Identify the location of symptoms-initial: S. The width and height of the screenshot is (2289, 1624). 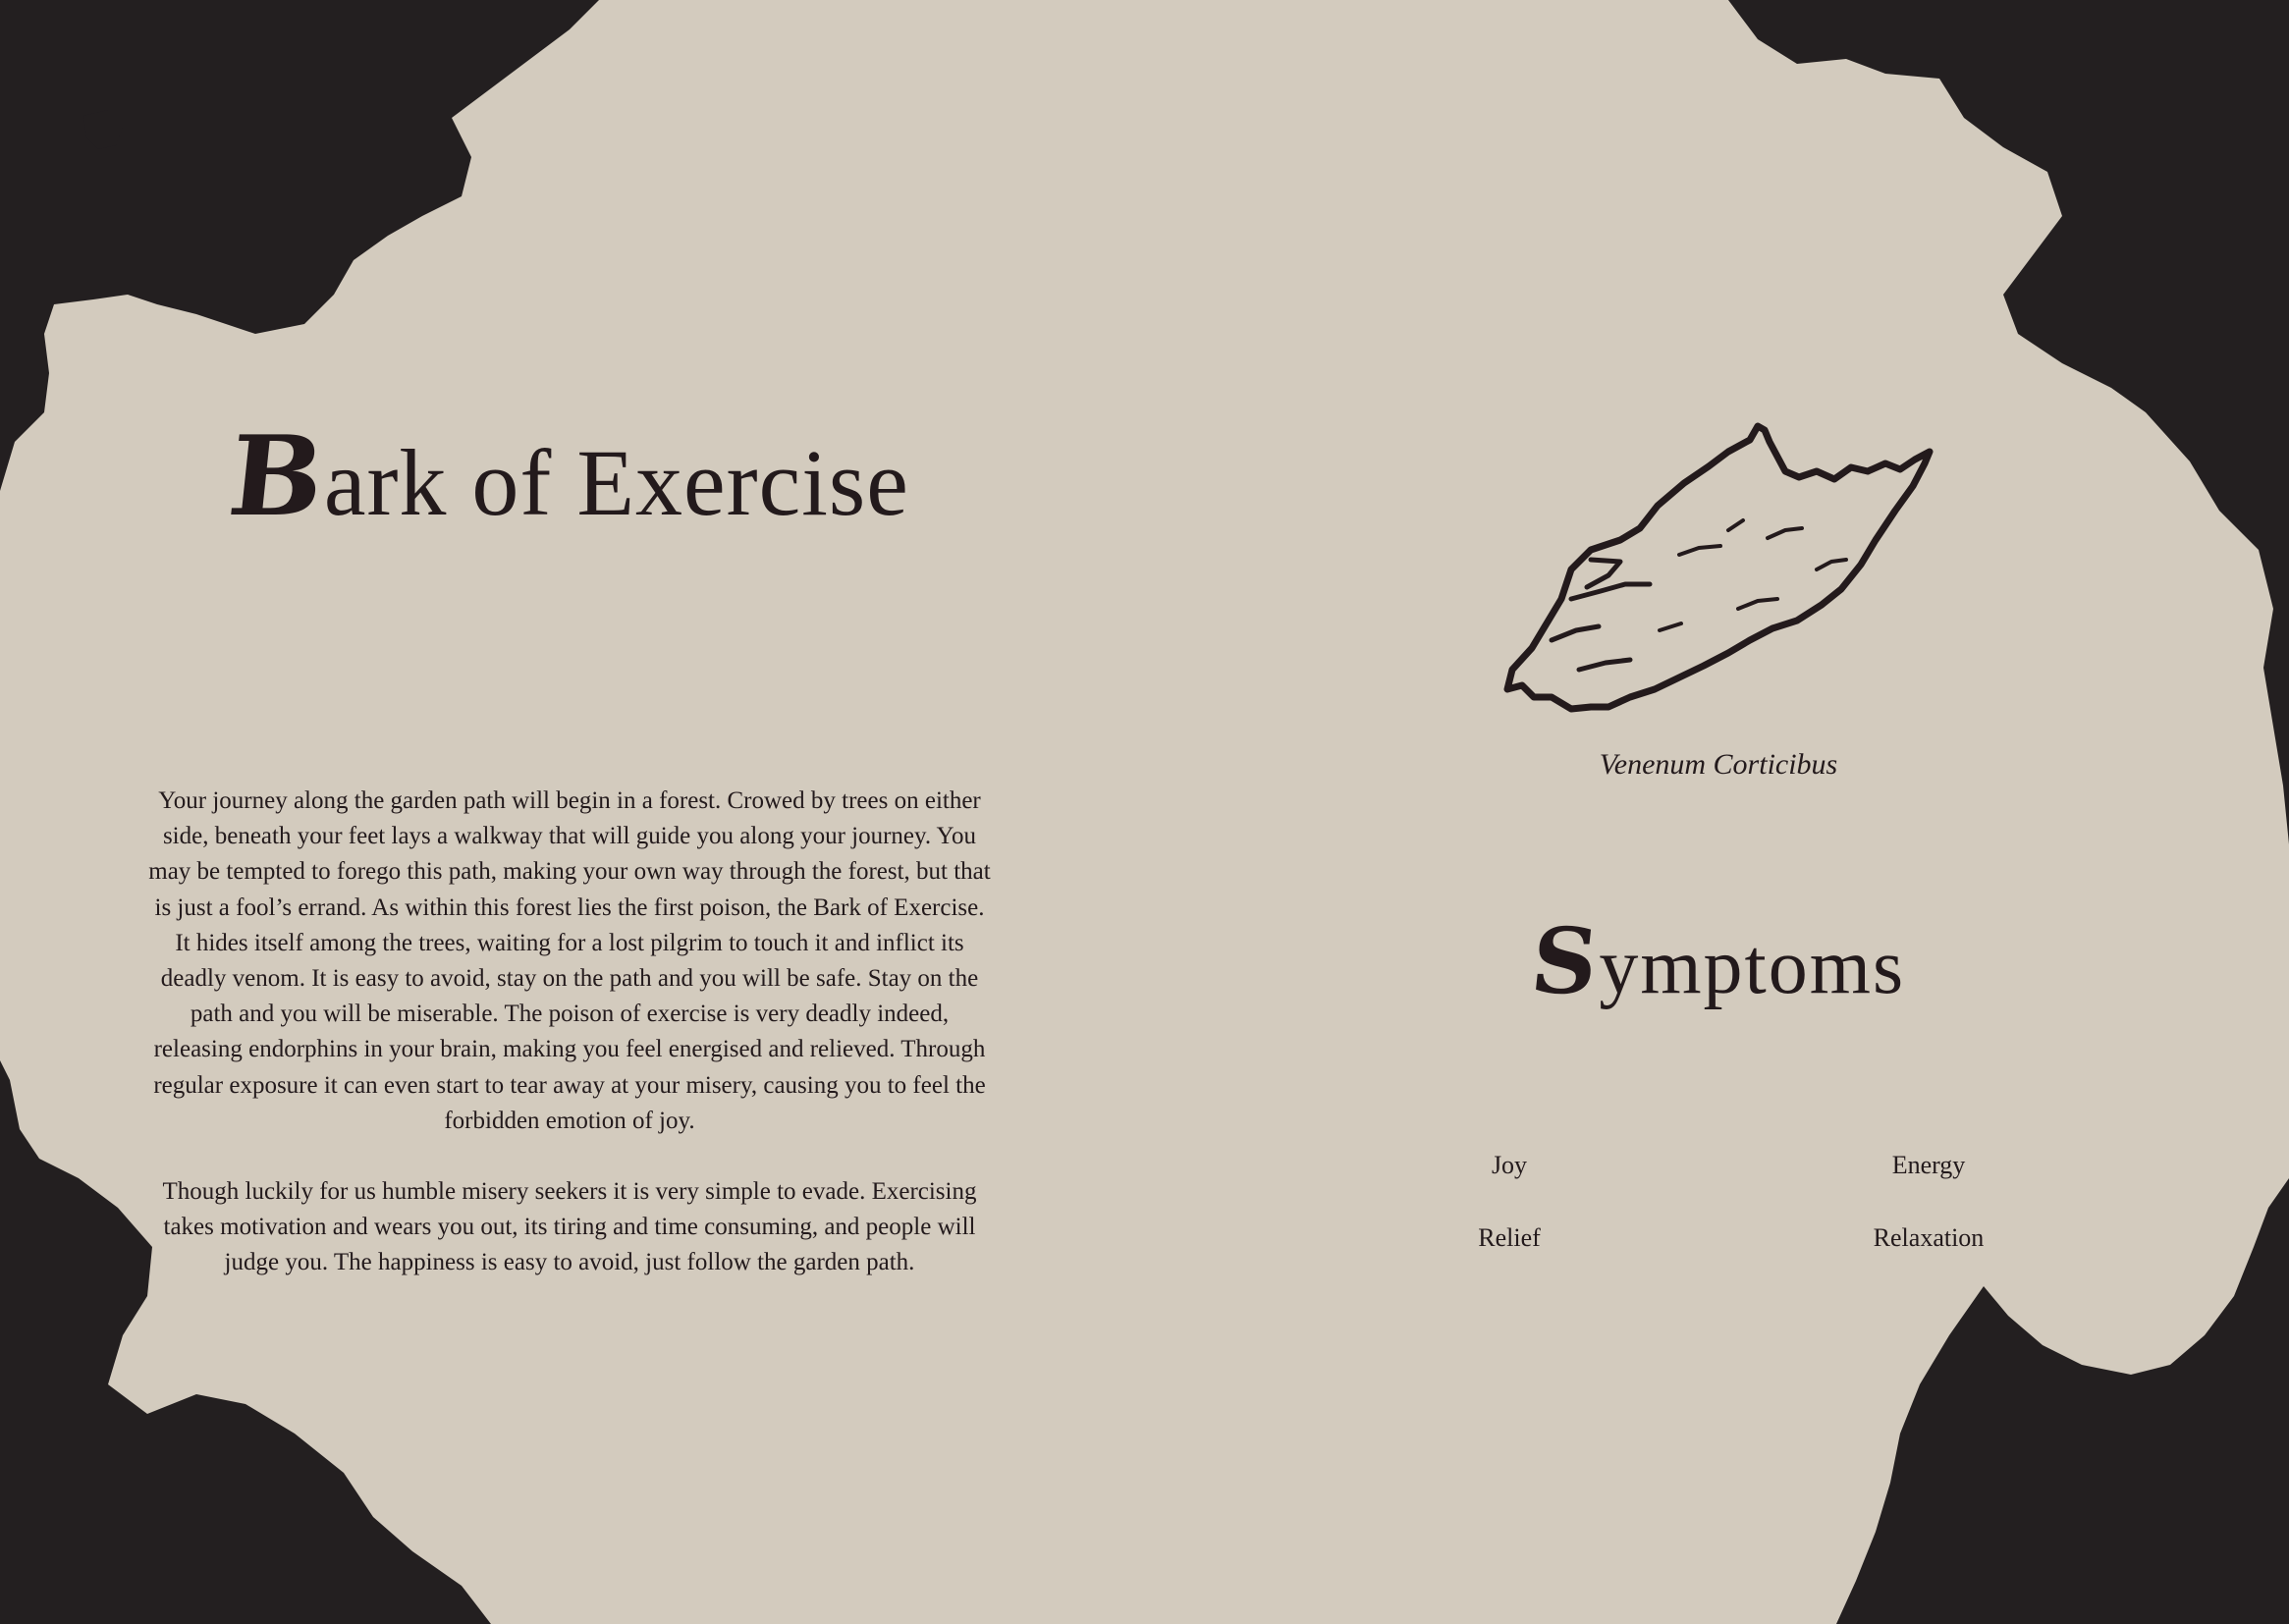
(1565, 961).